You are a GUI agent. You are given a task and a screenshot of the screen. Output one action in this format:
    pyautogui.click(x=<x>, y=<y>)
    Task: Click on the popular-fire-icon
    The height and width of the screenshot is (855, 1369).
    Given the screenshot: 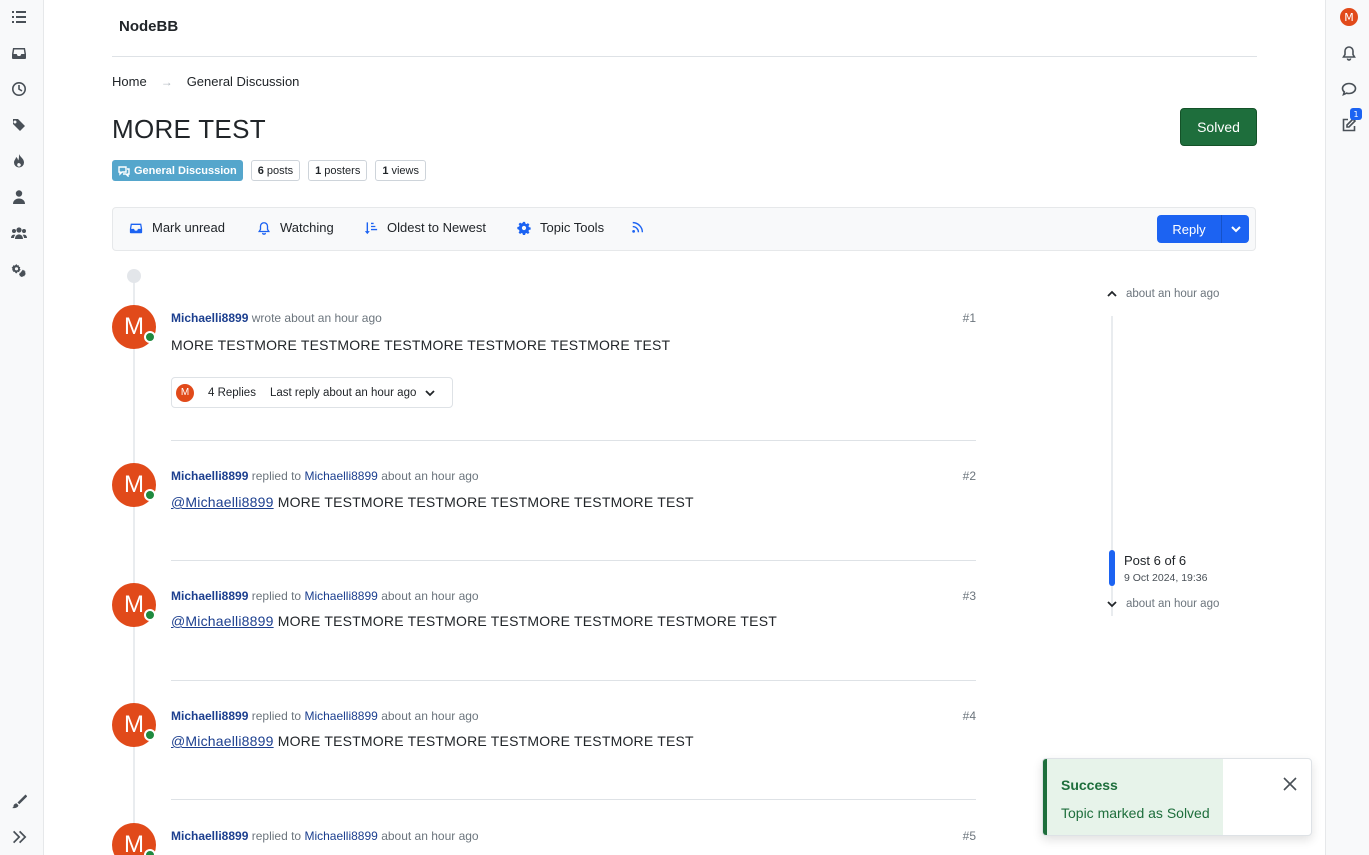 What is the action you would take?
    pyautogui.click(x=19, y=161)
    